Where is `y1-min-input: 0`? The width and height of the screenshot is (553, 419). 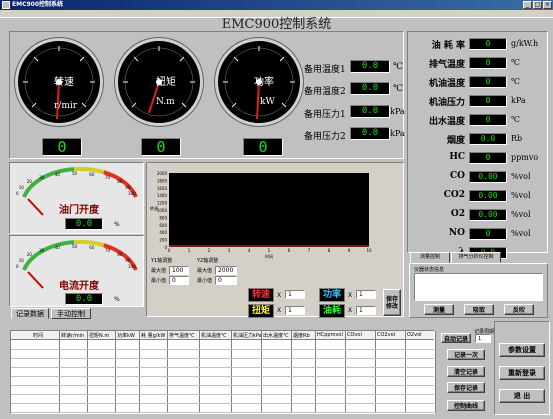 y1-min-input: 0 is located at coordinates (179, 280).